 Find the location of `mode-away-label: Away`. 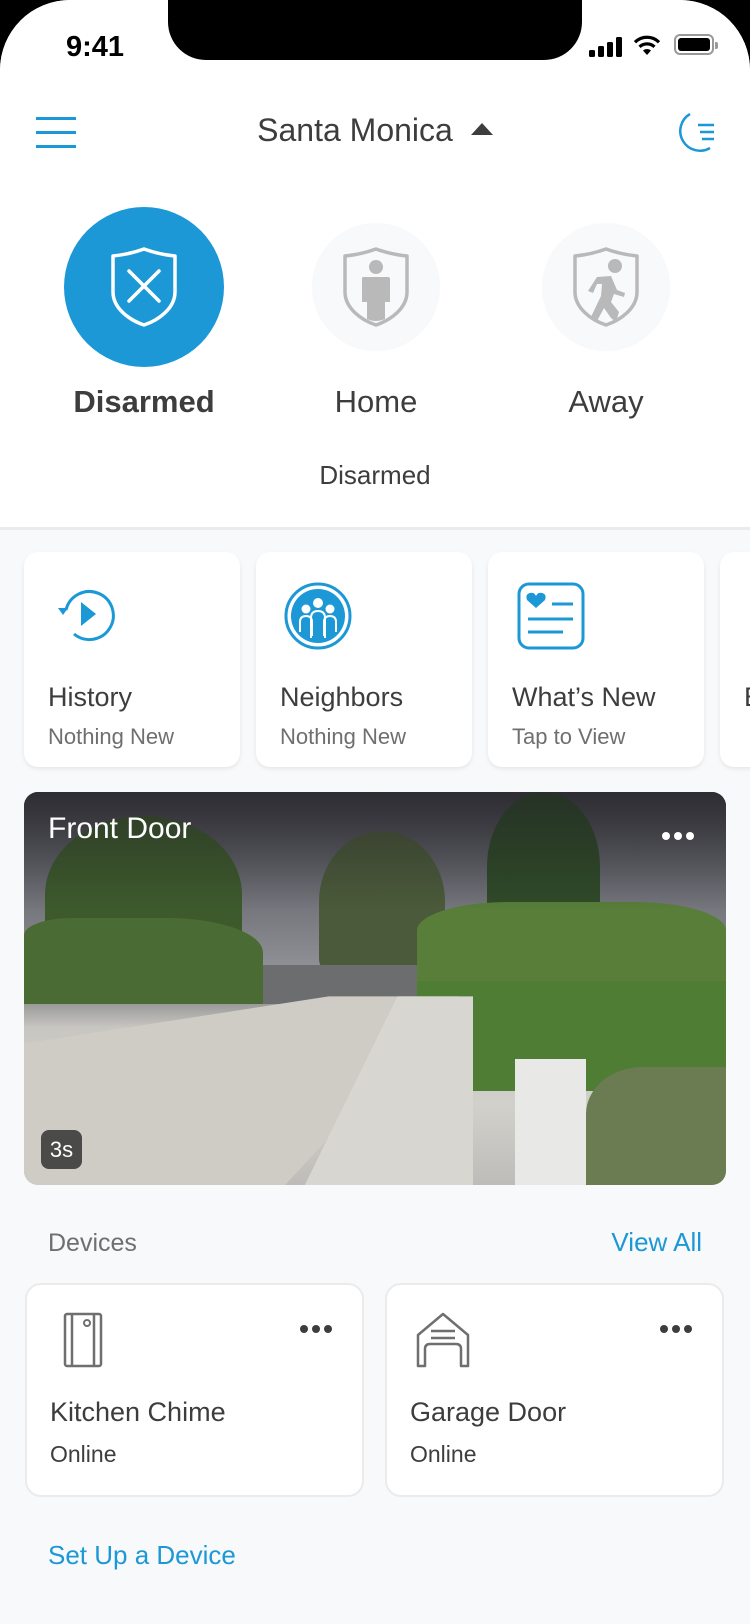

mode-away-label: Away is located at coordinates (606, 401).